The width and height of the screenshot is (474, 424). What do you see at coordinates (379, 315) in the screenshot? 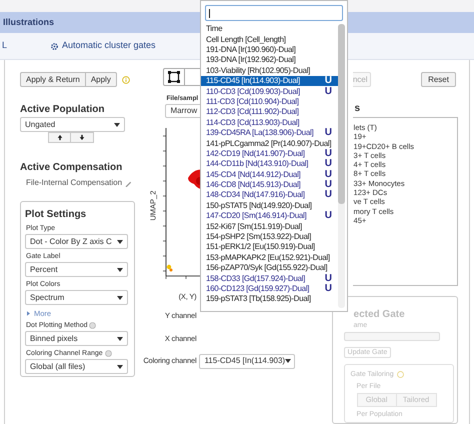
I see `panel-title: ected Gate` at bounding box center [379, 315].